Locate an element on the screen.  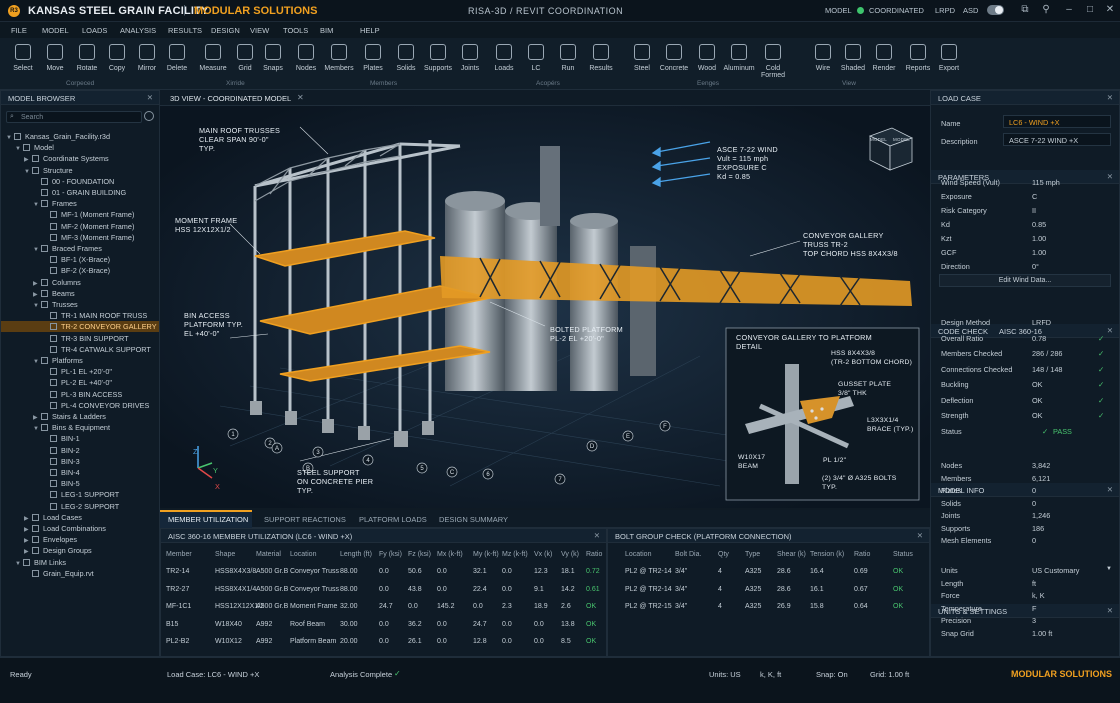
tree-item: ▶ Stairs & Ladders is located at coordinates (80, 416).